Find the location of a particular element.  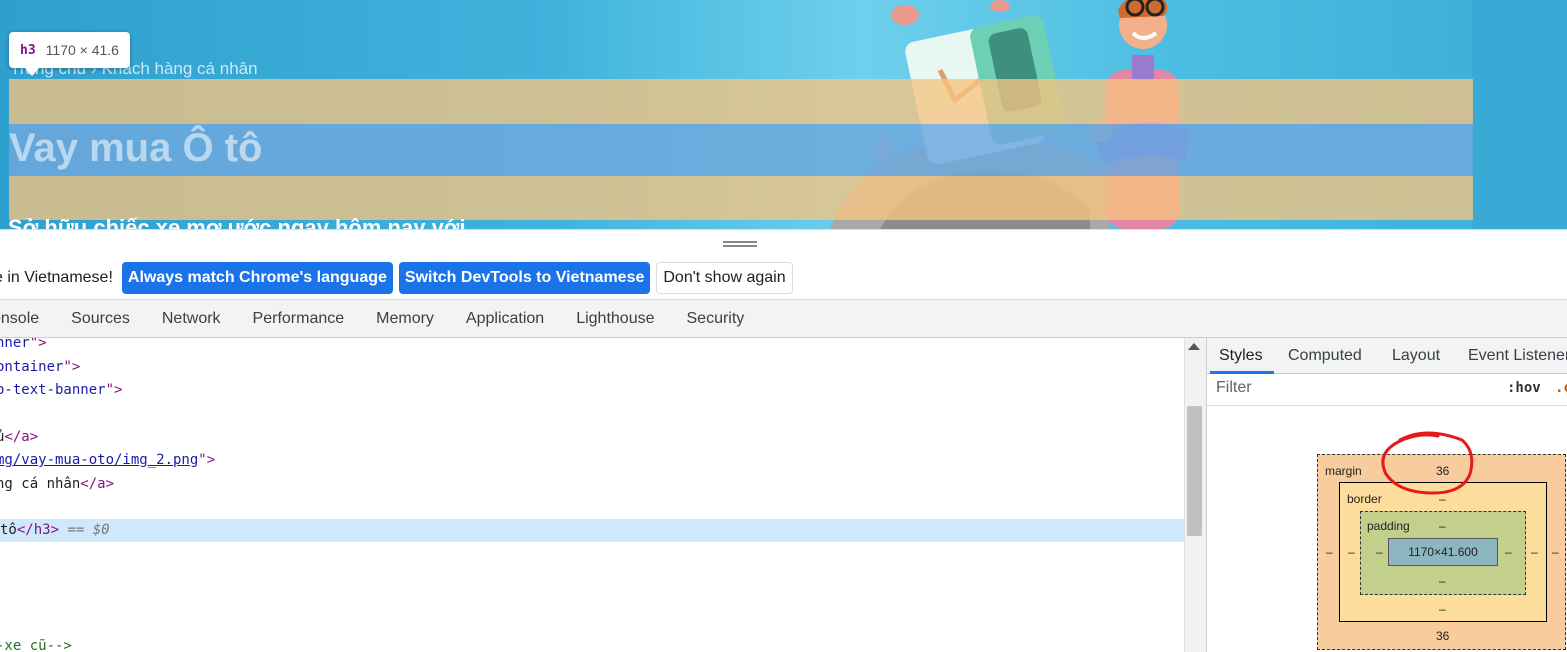

tab-memory: Memory is located at coordinates (405, 319).